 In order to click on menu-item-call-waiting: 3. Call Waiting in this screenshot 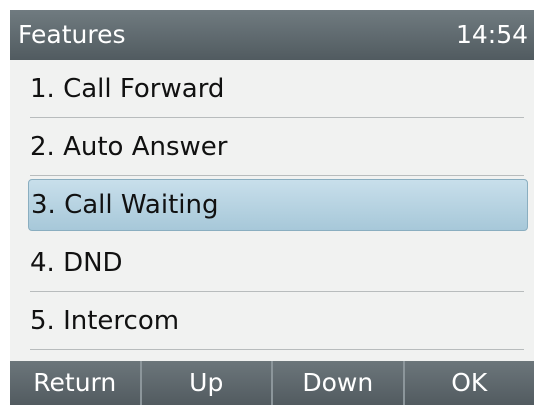, I will do `click(278, 205)`.